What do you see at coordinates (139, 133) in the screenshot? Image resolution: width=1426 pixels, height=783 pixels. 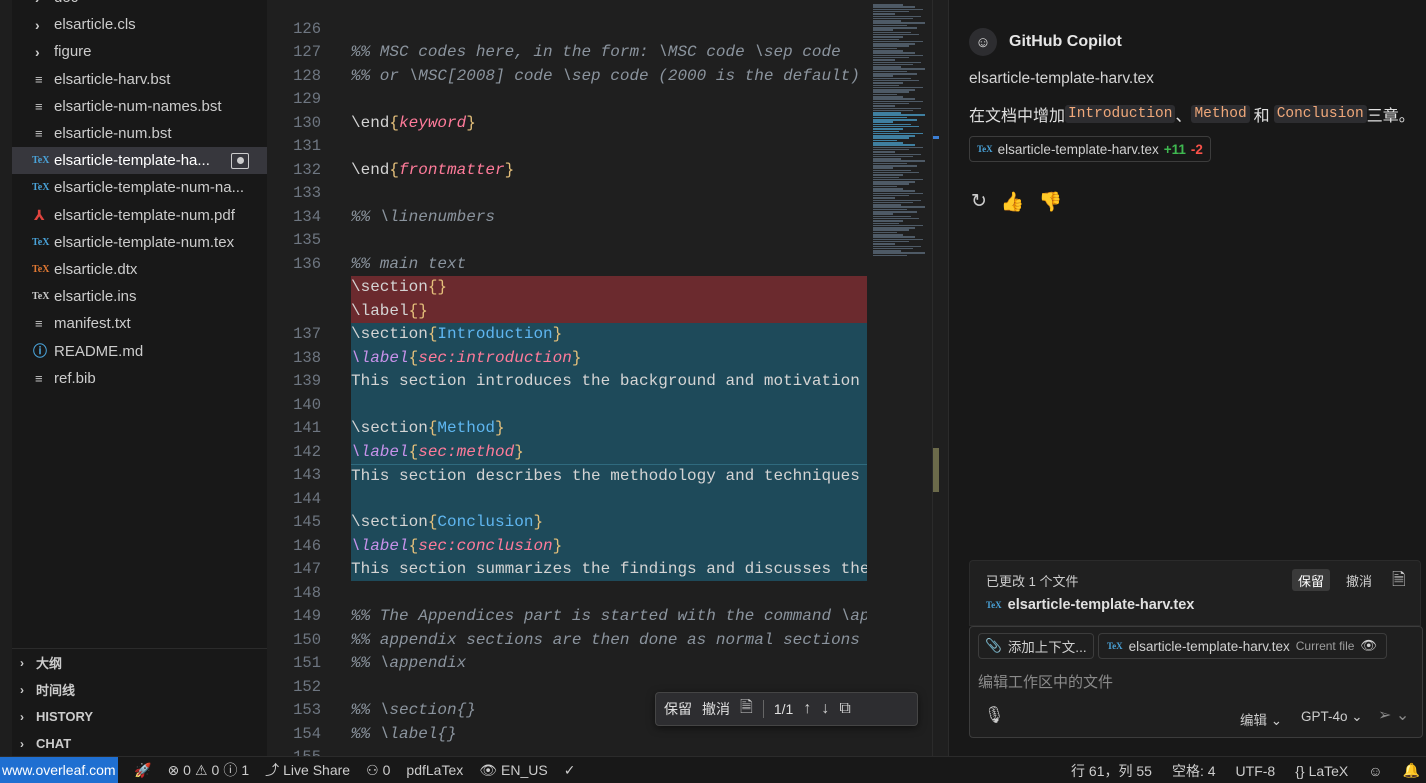 I see `file-item: ≡ elsarticle-num.bst` at bounding box center [139, 133].